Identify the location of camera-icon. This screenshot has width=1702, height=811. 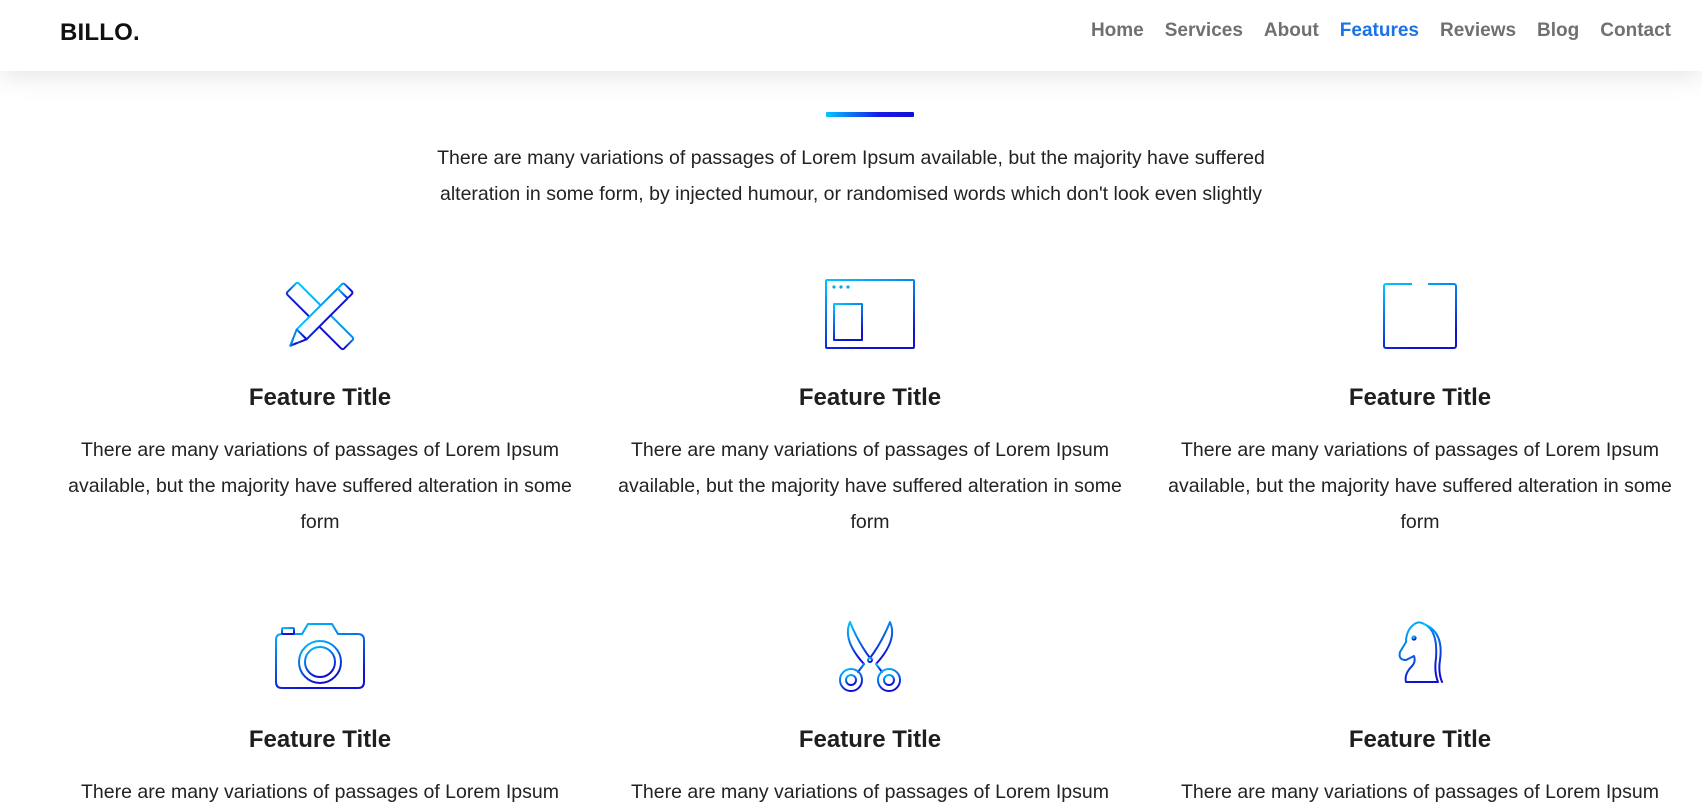
(320, 656).